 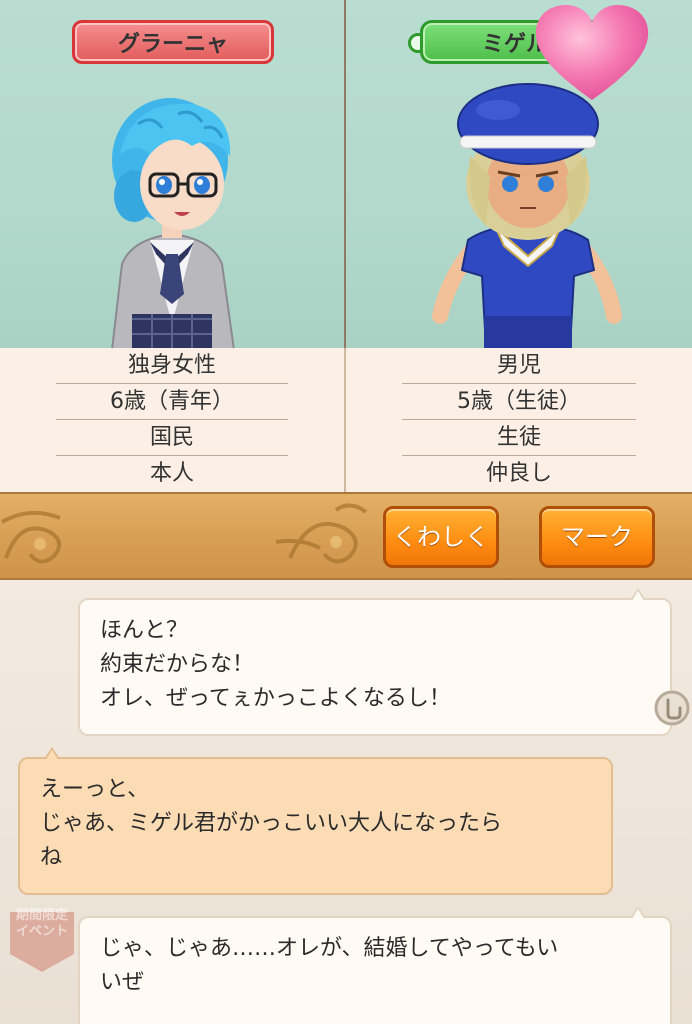 What do you see at coordinates (172, 402) in the screenshot?
I see `left-info-age: 6歳（青年）` at bounding box center [172, 402].